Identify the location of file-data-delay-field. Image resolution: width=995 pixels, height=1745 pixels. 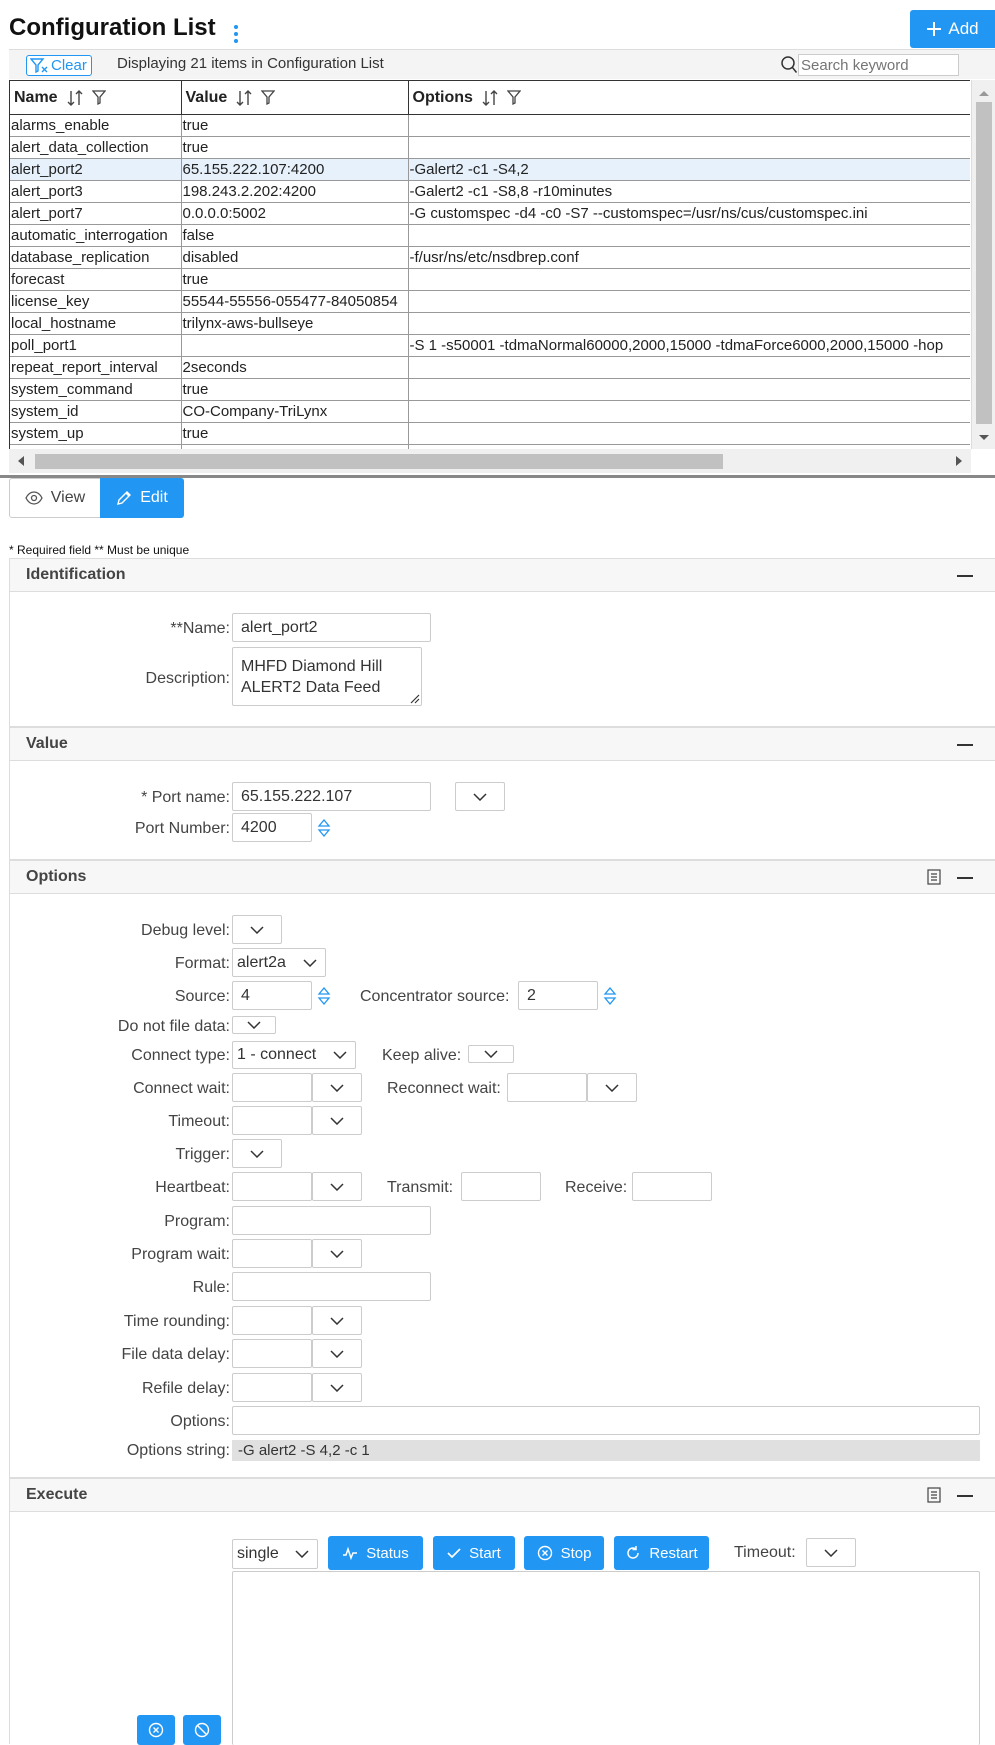
(272, 1353).